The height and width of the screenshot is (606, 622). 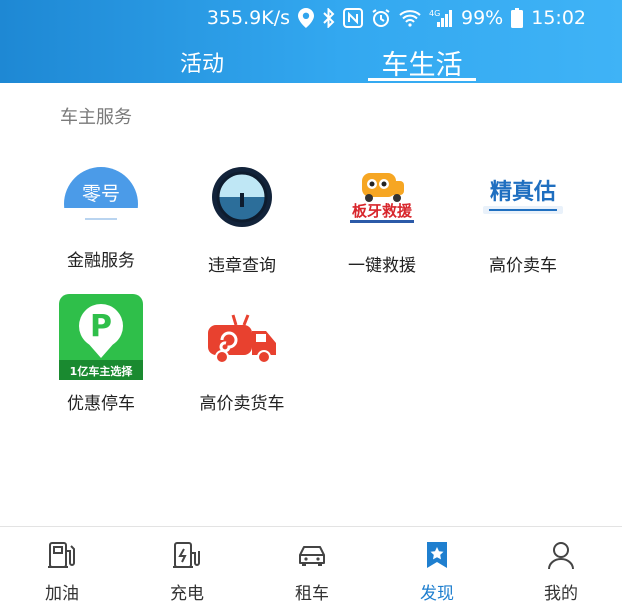 I want to click on service-finance: 零号 金融服务, so click(x=101, y=228).